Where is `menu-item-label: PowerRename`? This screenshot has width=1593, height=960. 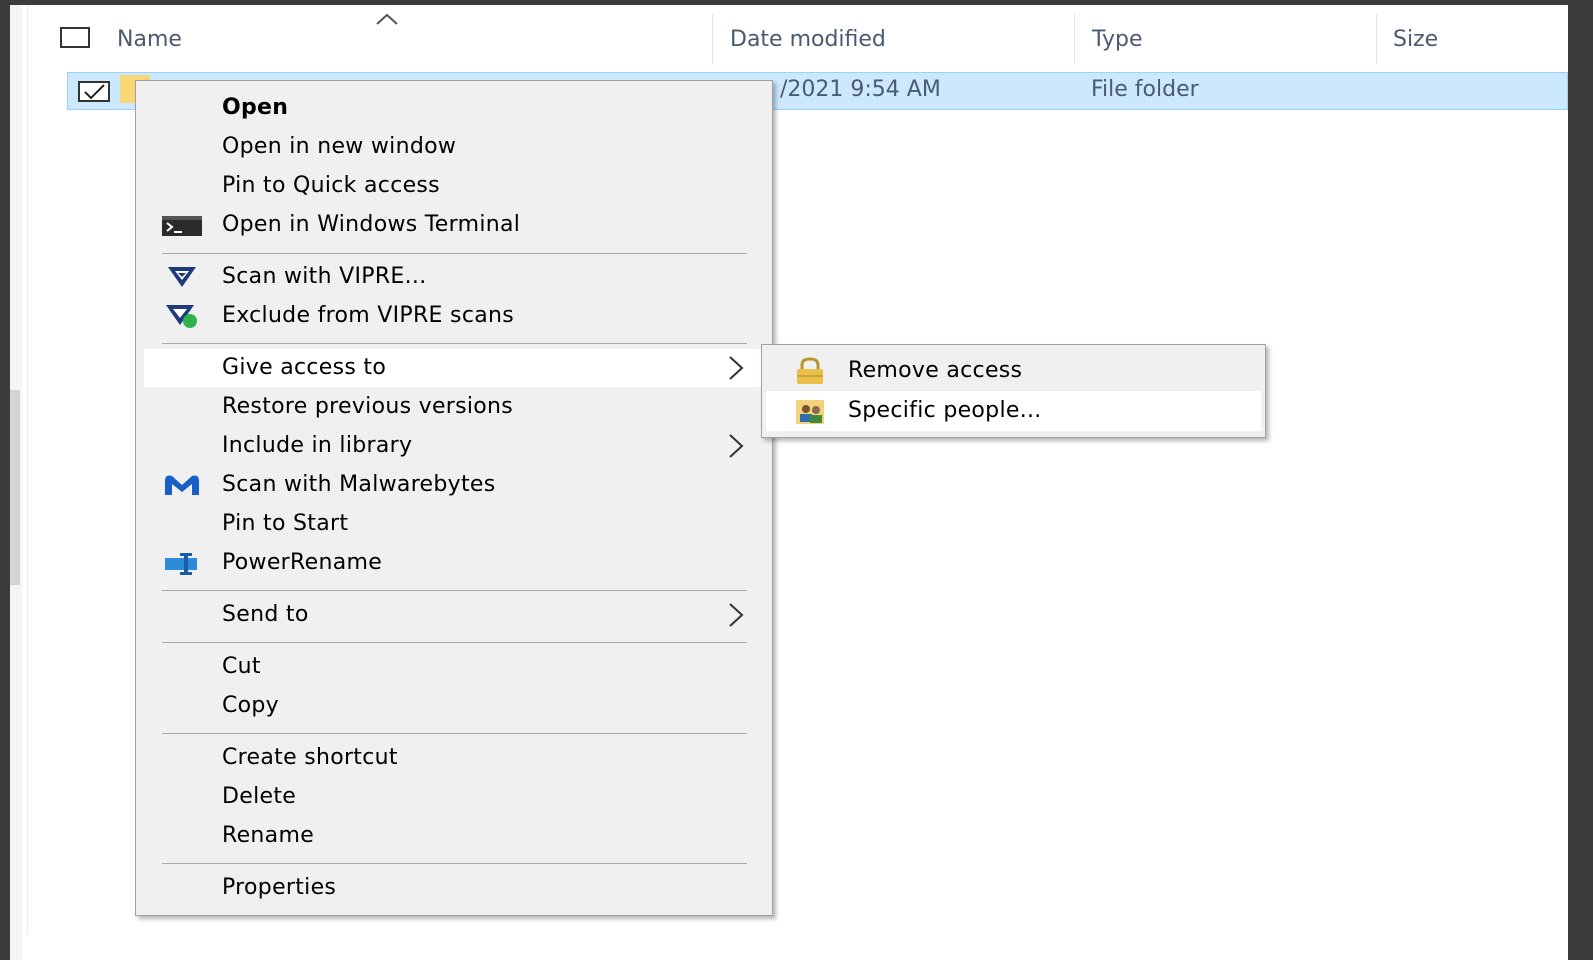 menu-item-label: PowerRename is located at coordinates (302, 562).